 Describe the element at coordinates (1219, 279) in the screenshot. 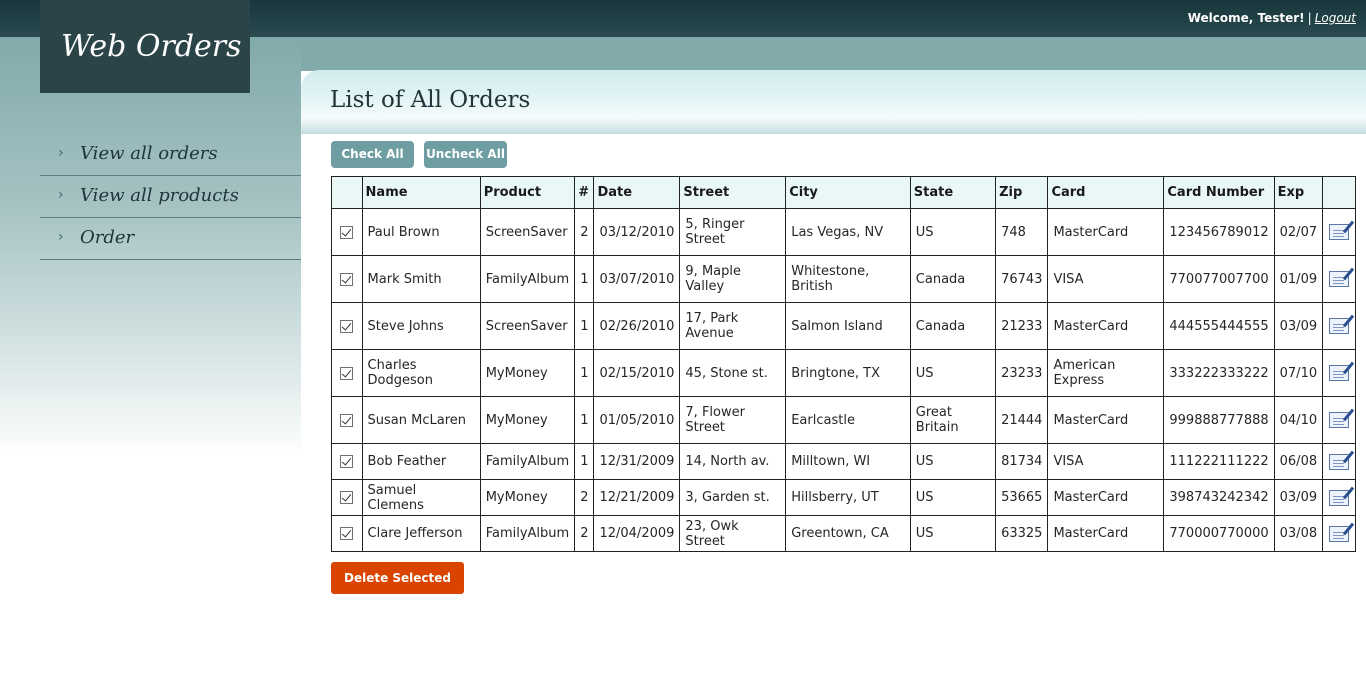

I see `cell-card-number: 770077007700` at that location.